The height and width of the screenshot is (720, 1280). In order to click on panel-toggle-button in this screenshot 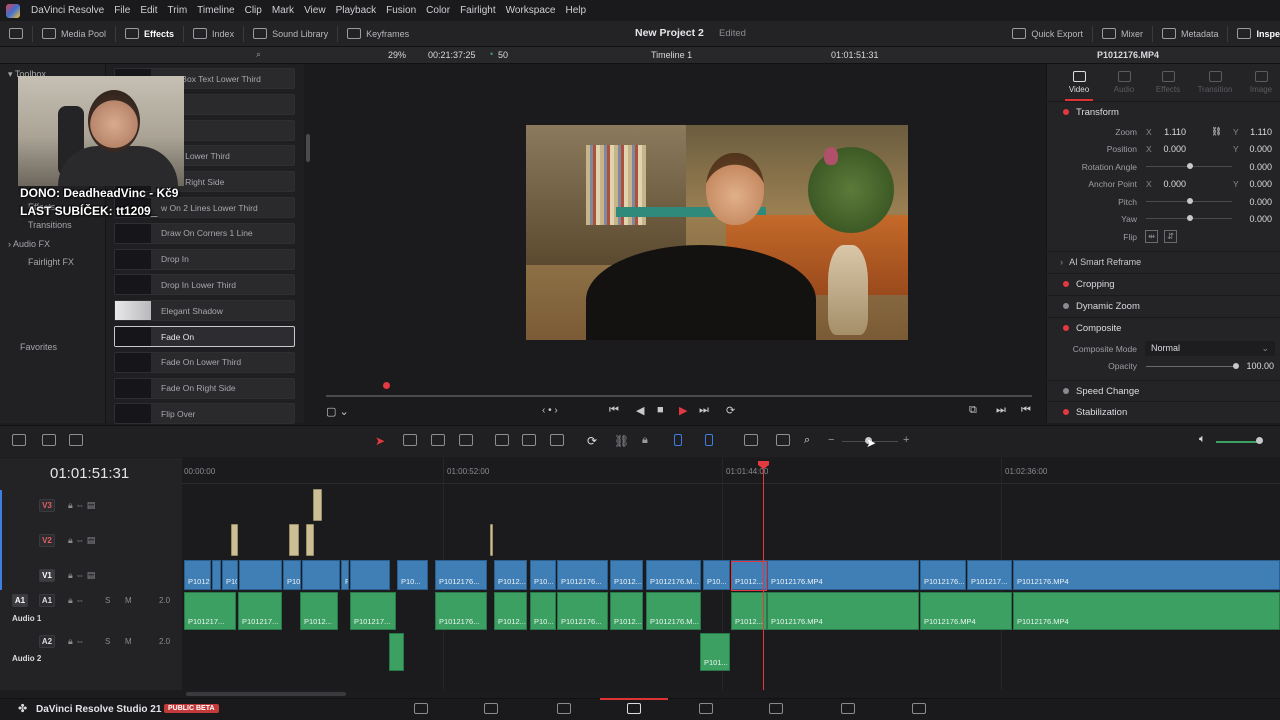, I will do `click(16, 34)`.